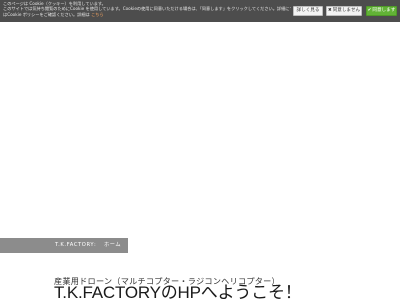 This screenshot has width=400, height=303. I want to click on breadcrumb-site-link: T.K.FACTORY, so click(74, 245).